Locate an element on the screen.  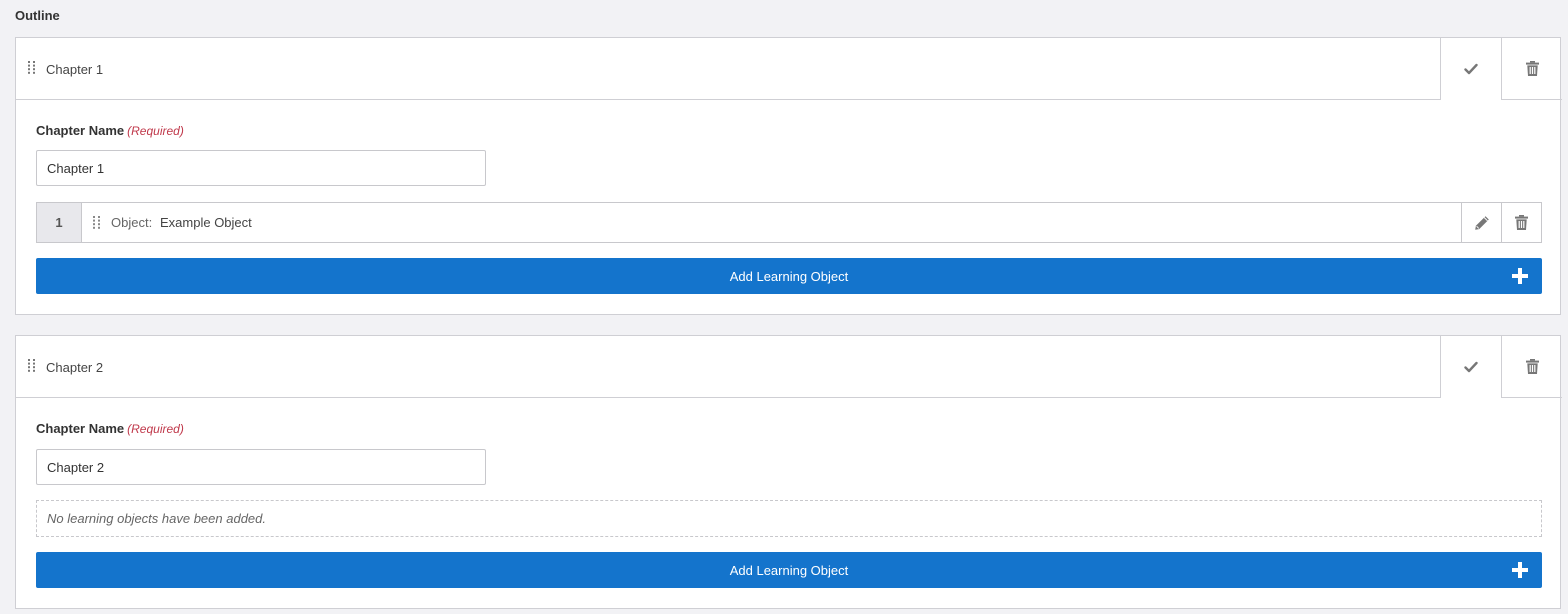
edit-object-button is located at coordinates (1481, 222).